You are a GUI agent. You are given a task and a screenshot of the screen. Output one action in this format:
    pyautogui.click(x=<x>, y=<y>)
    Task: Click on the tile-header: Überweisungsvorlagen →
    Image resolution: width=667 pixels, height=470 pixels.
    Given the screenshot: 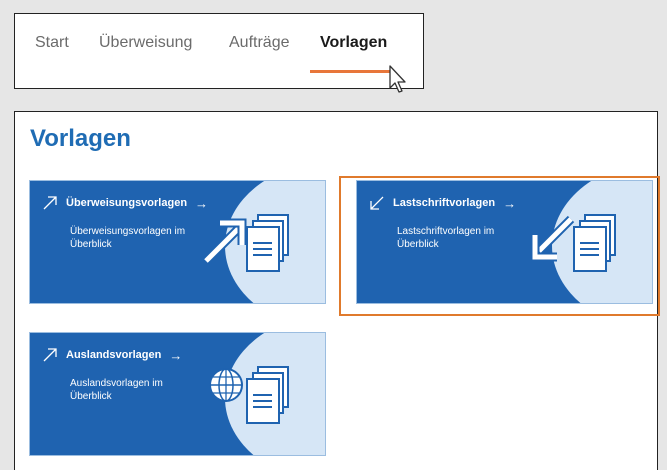 What is the action you would take?
    pyautogui.click(x=125, y=203)
    